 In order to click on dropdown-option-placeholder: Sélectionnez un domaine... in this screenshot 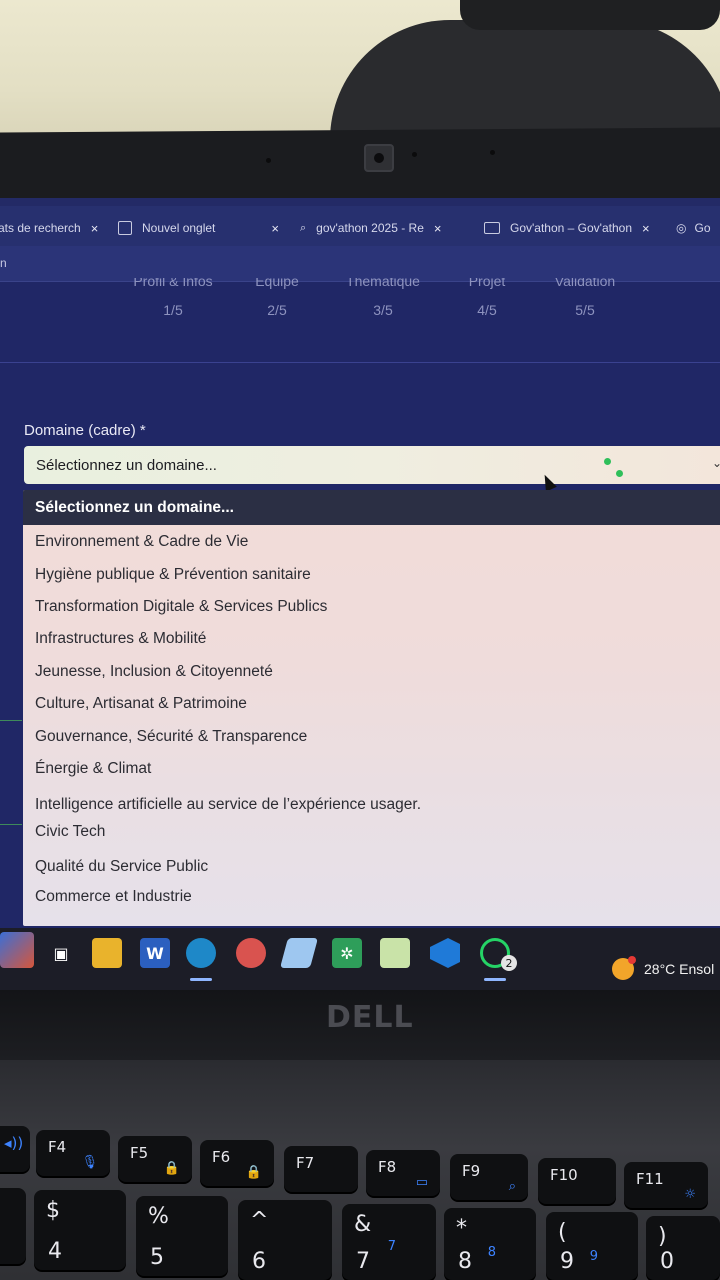, I will do `click(371, 507)`.